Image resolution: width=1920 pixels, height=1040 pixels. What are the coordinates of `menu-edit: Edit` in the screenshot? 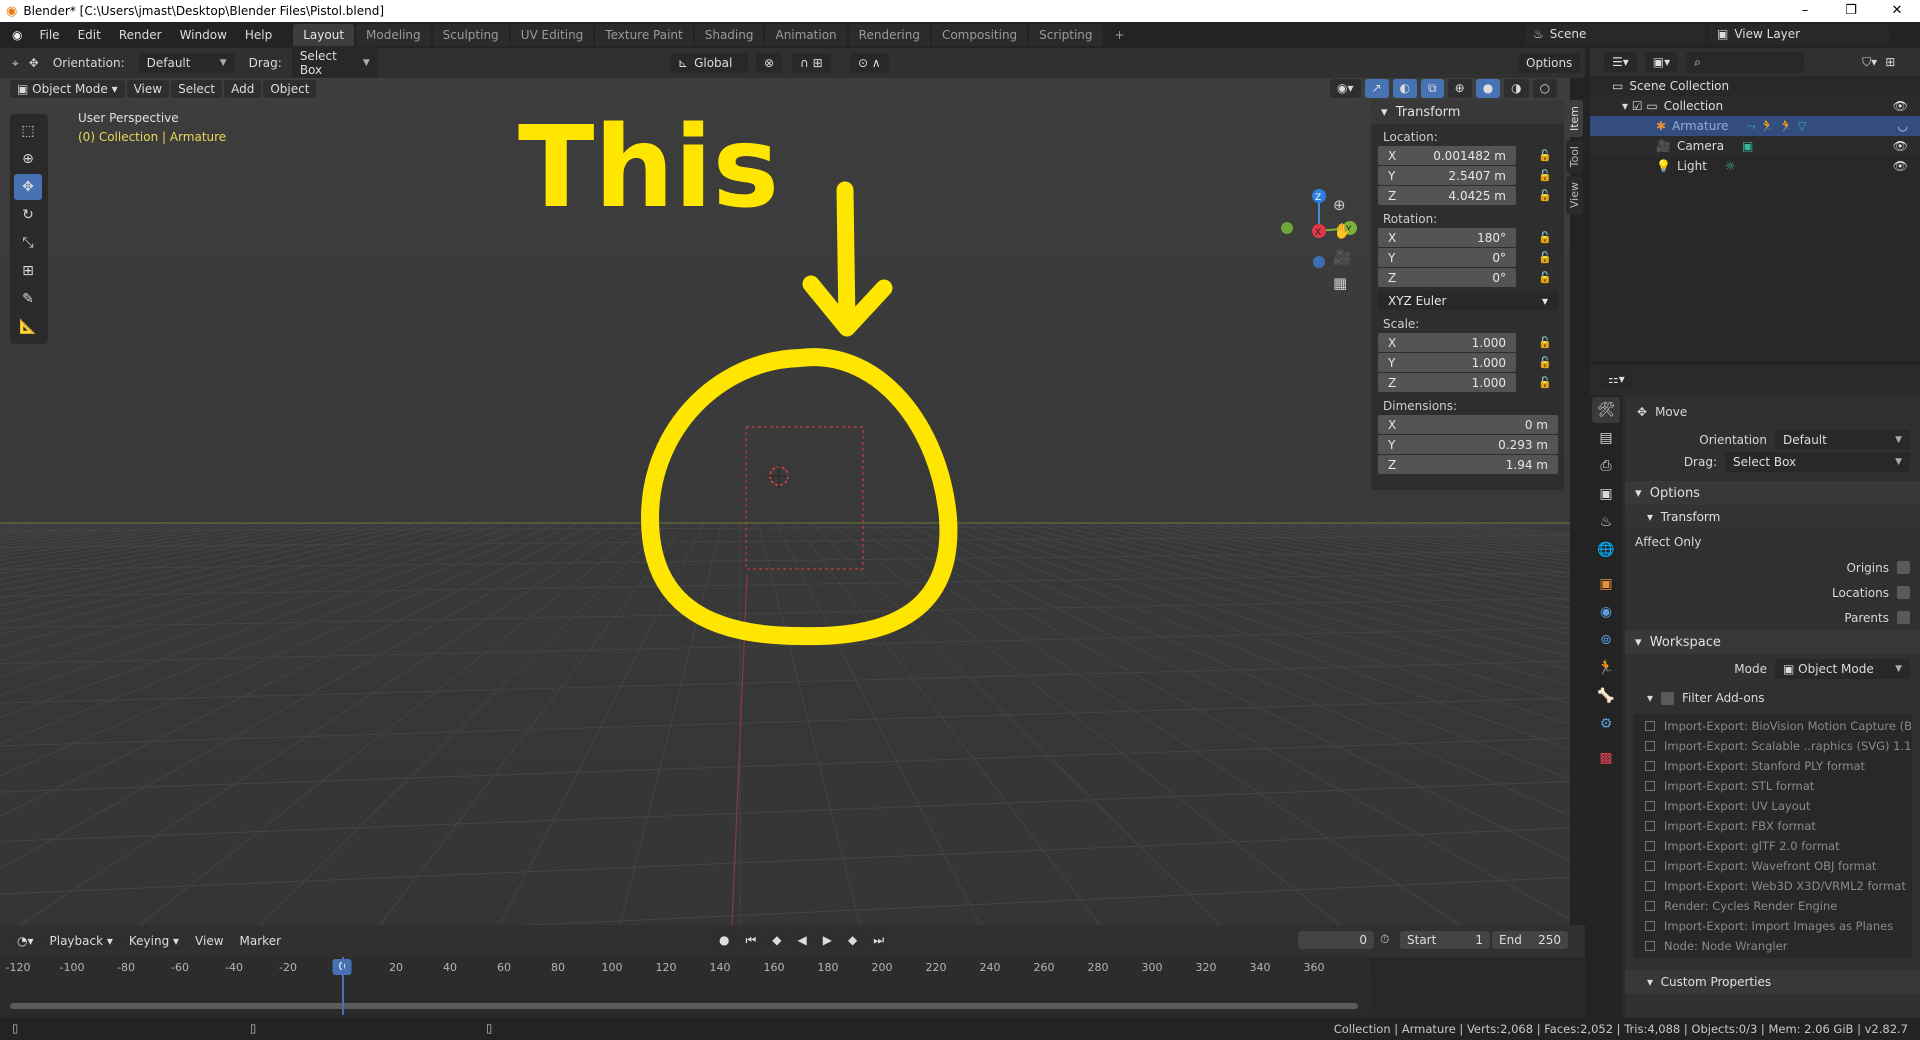 It's located at (89, 35).